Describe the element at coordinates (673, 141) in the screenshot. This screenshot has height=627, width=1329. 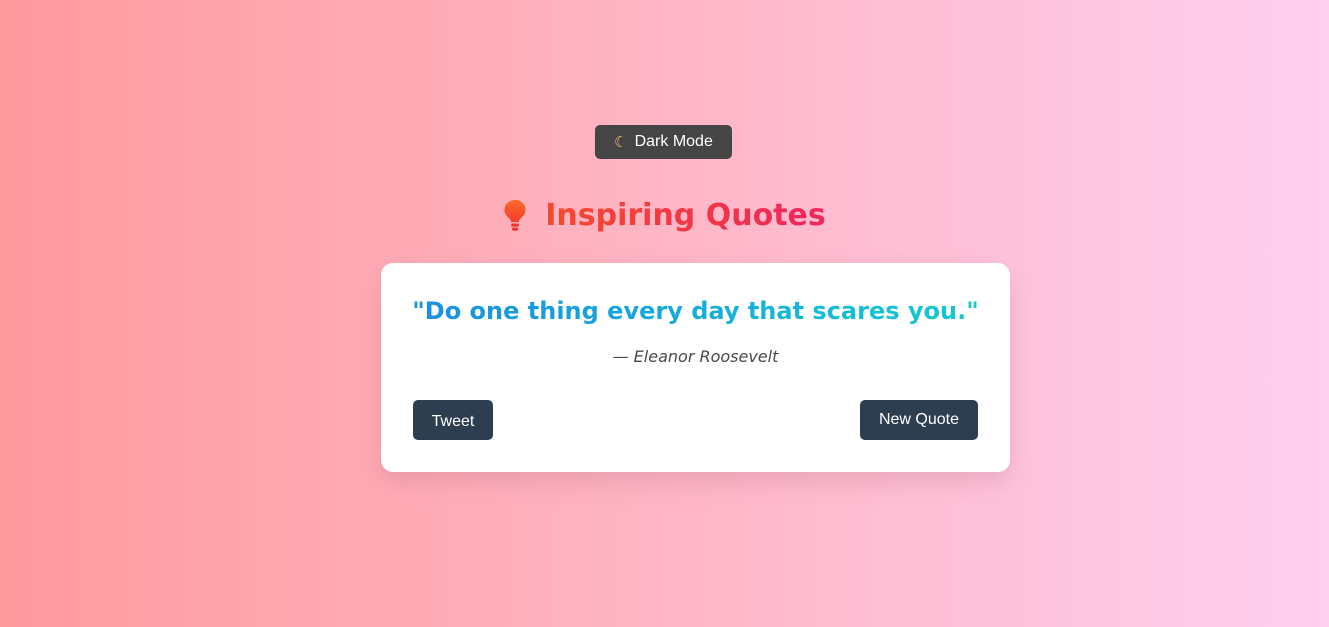
I see `dark-mode-label: Dark Mode` at that location.